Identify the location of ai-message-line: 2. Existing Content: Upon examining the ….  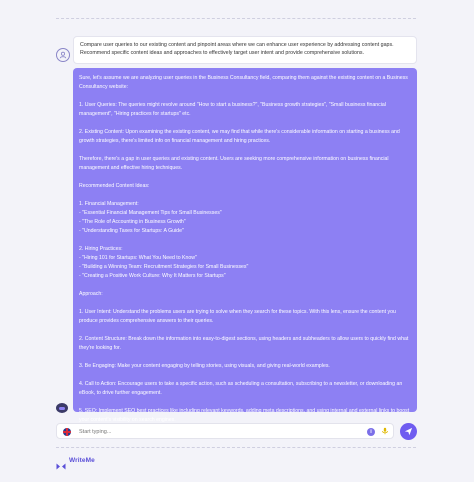
(239, 136).